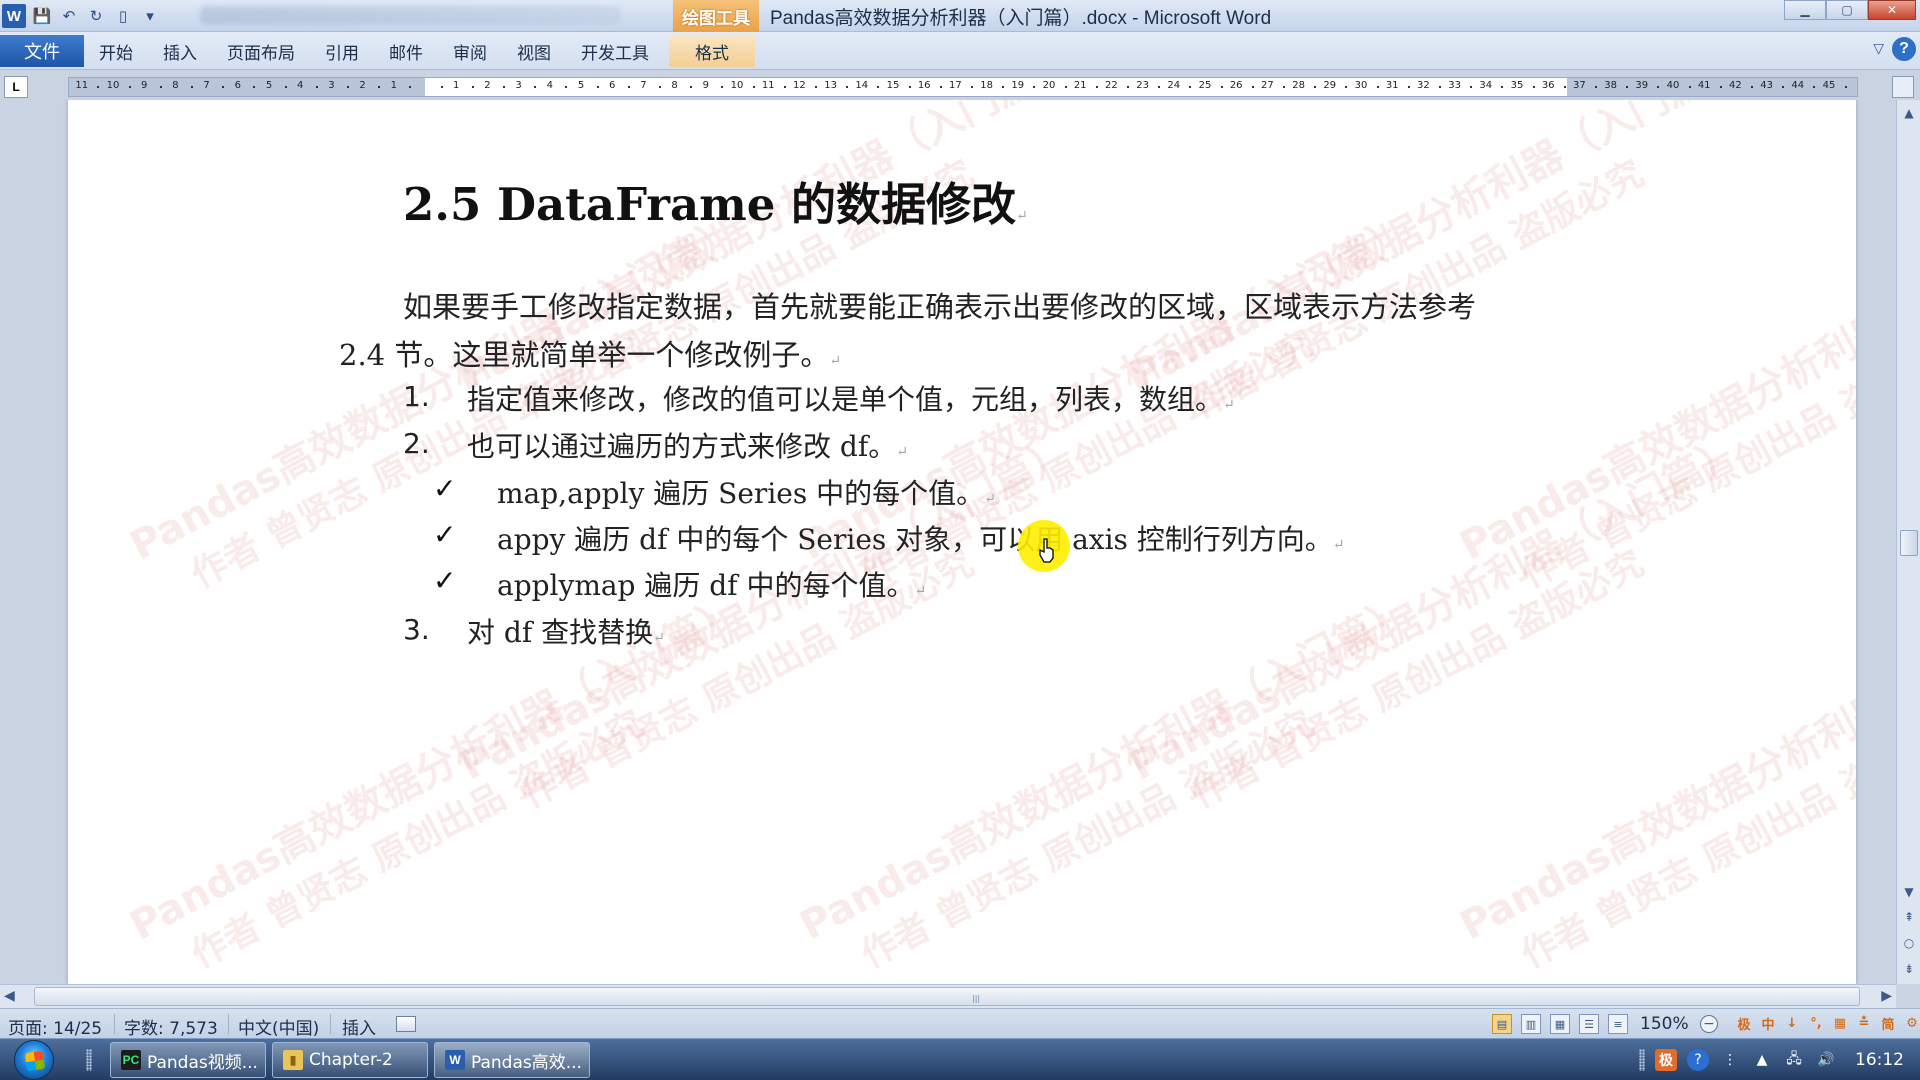 The image size is (1920, 1080). I want to click on tab-developer: 开发工具, so click(615, 51).